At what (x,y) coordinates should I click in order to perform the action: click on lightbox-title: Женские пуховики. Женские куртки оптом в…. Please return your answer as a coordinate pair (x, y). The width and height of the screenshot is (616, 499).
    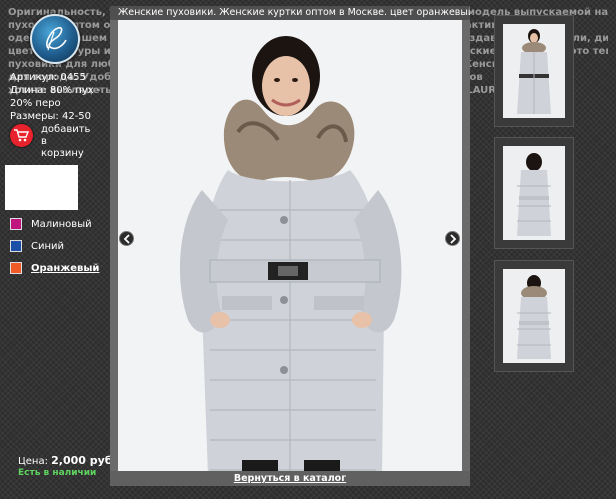
    Looking at the image, I should click on (290, 13).